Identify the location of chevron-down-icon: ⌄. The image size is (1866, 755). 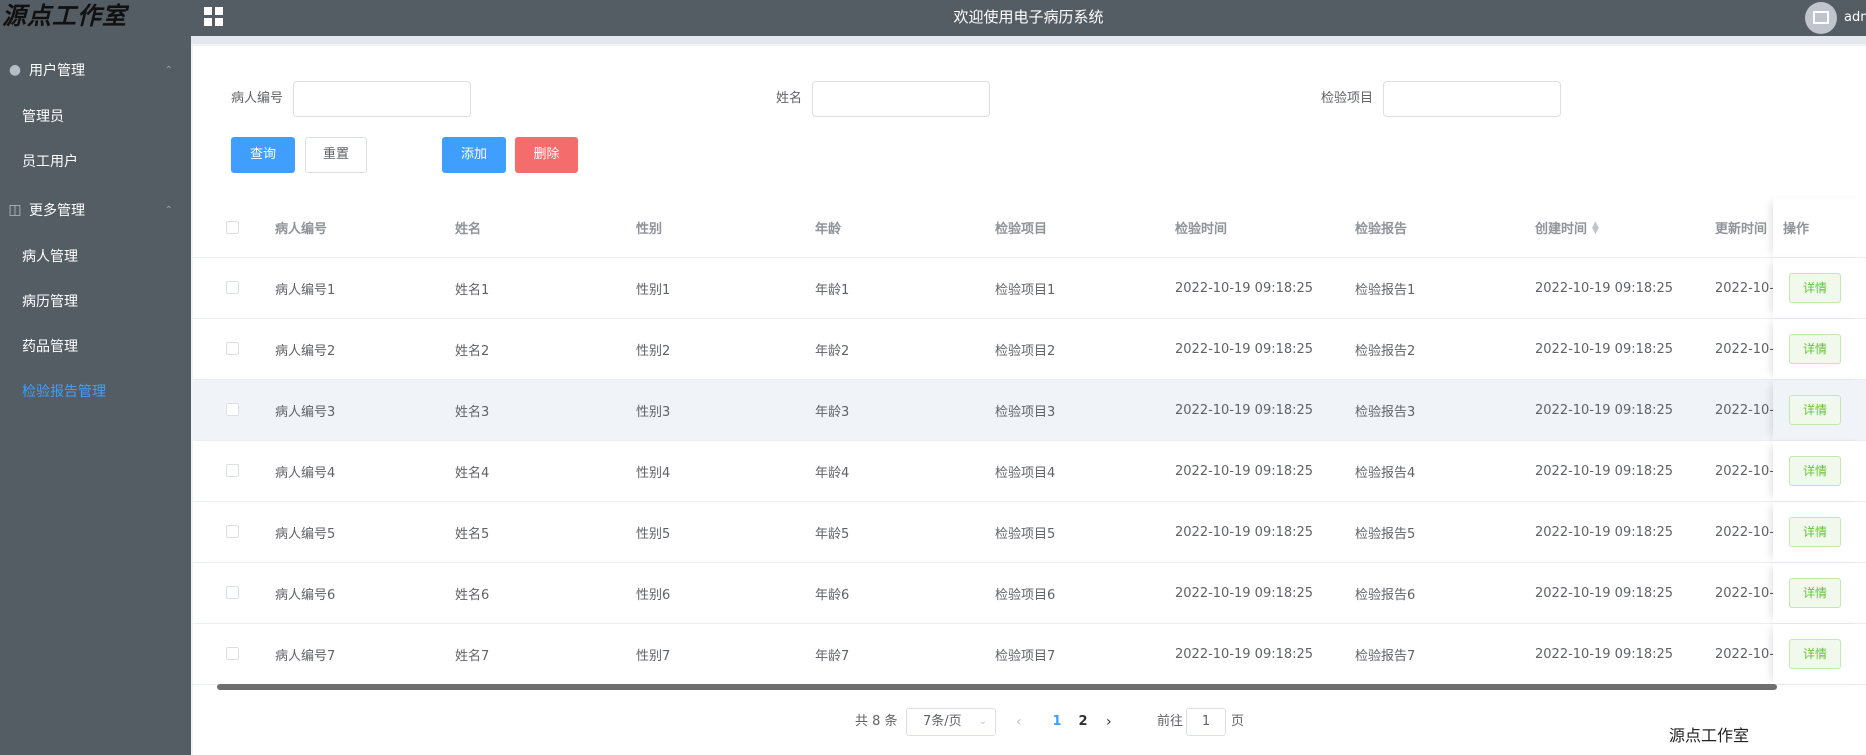
(982, 721).